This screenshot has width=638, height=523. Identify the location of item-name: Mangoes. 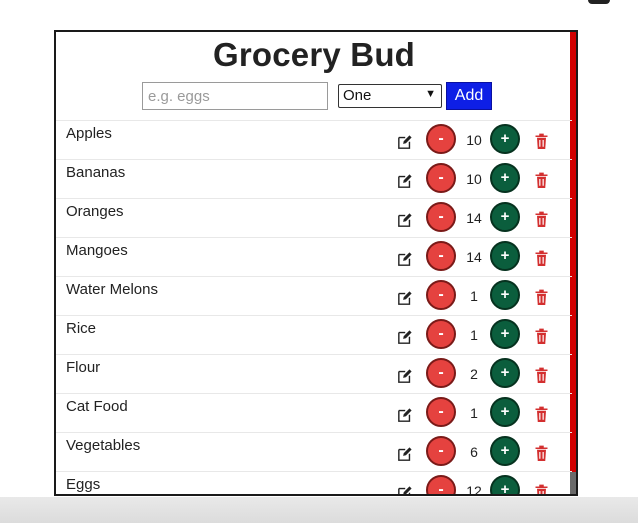
(97, 250).